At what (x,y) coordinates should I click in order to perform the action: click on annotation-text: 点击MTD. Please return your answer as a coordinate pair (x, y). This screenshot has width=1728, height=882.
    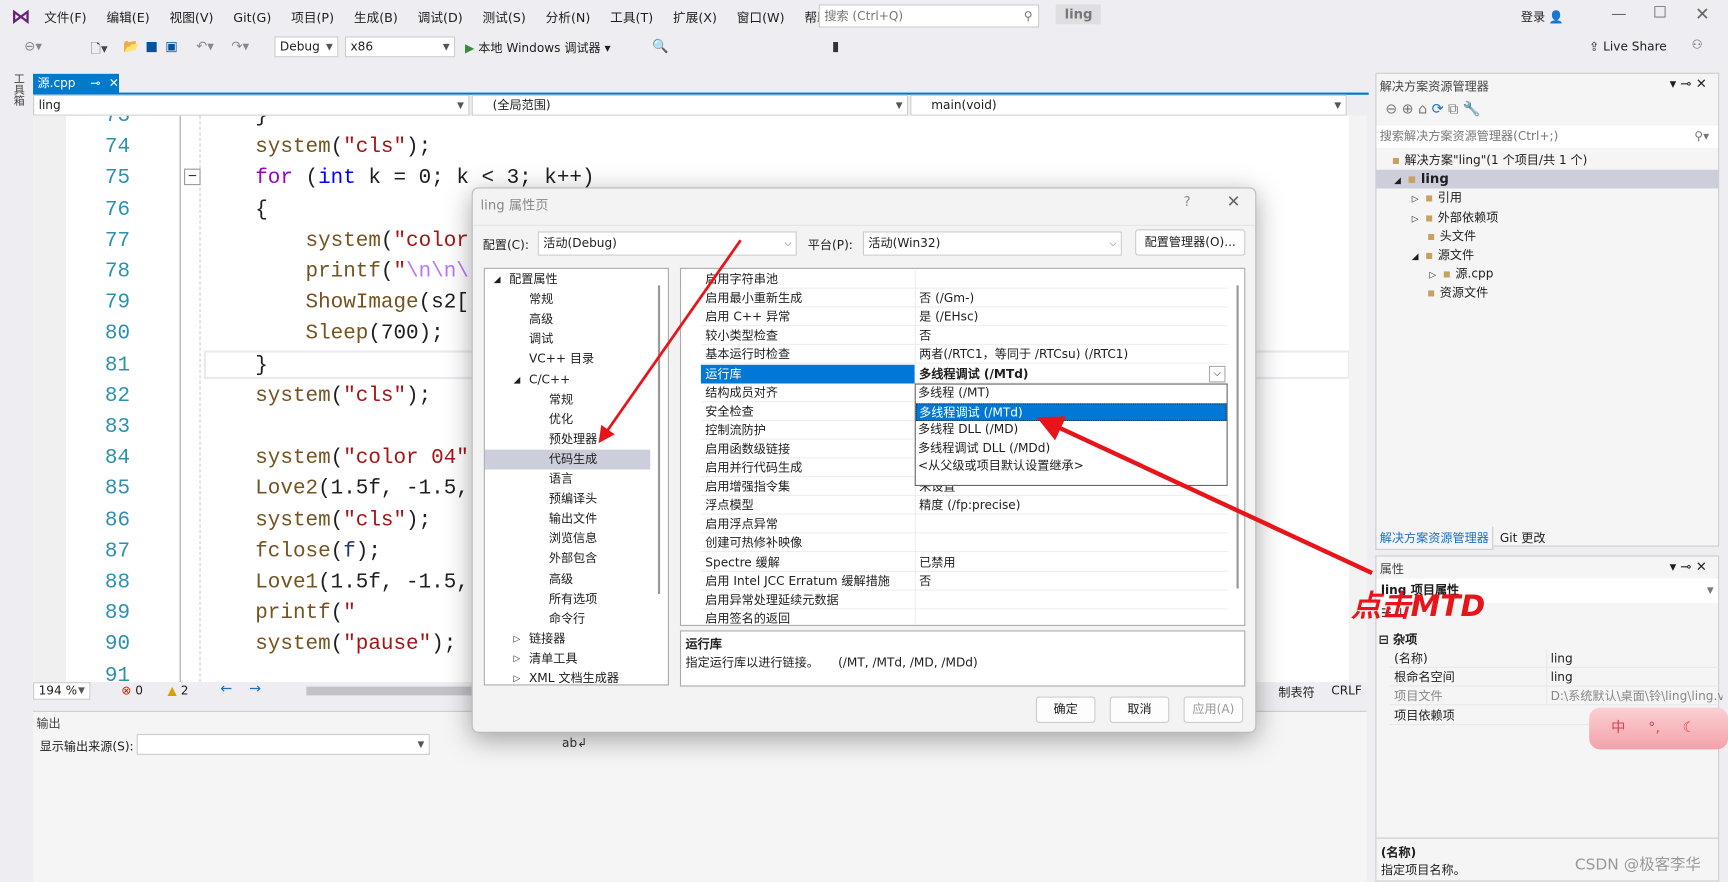
    Looking at the image, I should click on (1418, 606).